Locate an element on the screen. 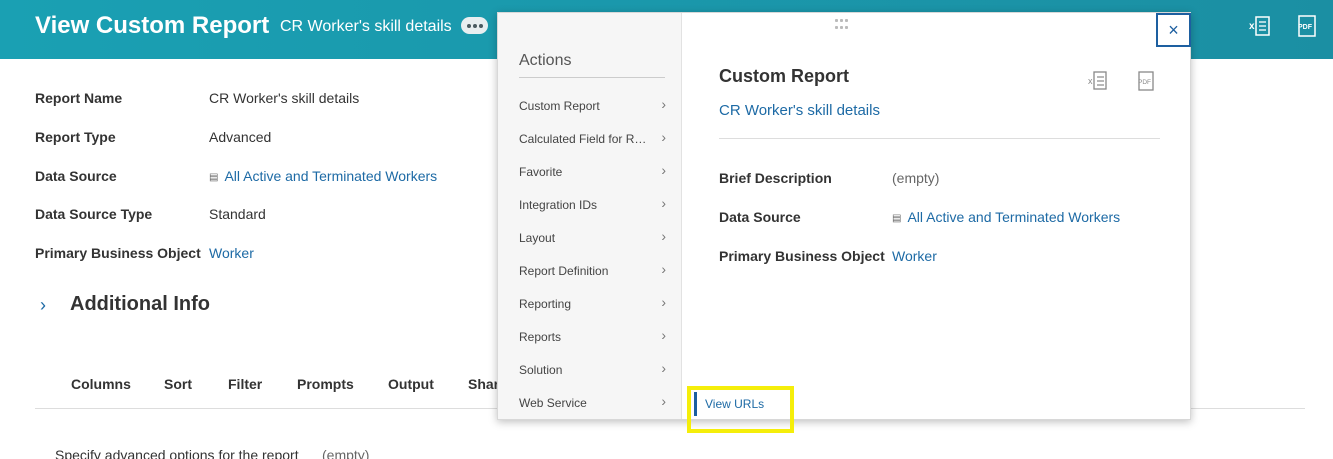 This screenshot has height=459, width=1333. menu-item-solution: Solution › is located at coordinates (594, 370).